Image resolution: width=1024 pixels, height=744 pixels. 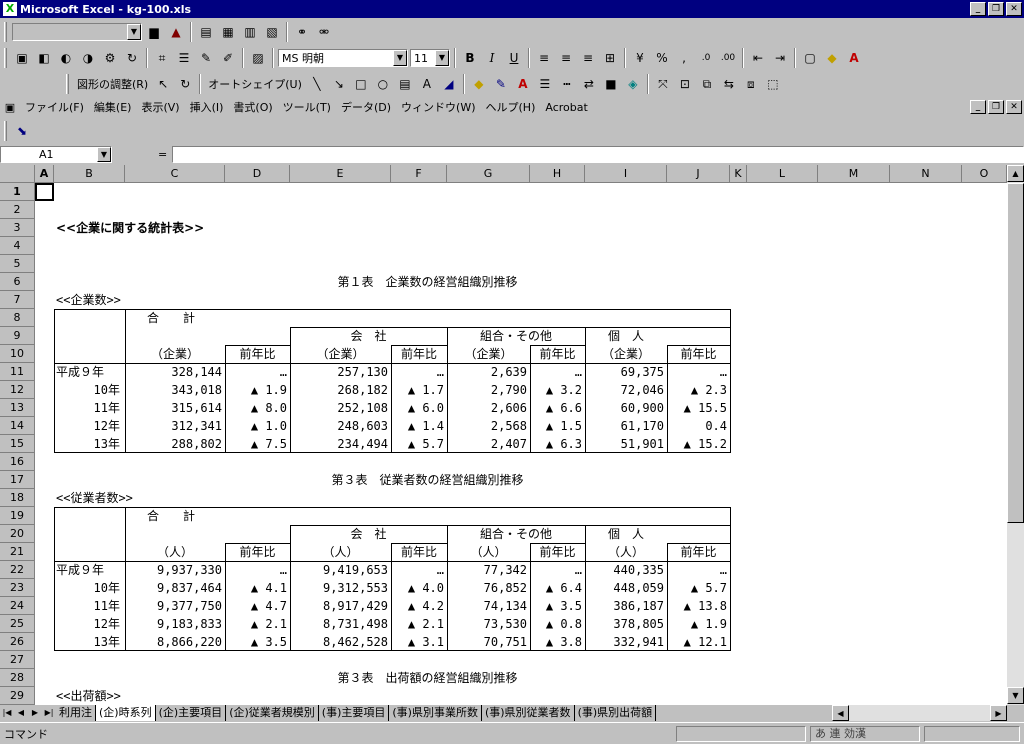 I want to click on row-header-17: 17, so click(x=17, y=480).